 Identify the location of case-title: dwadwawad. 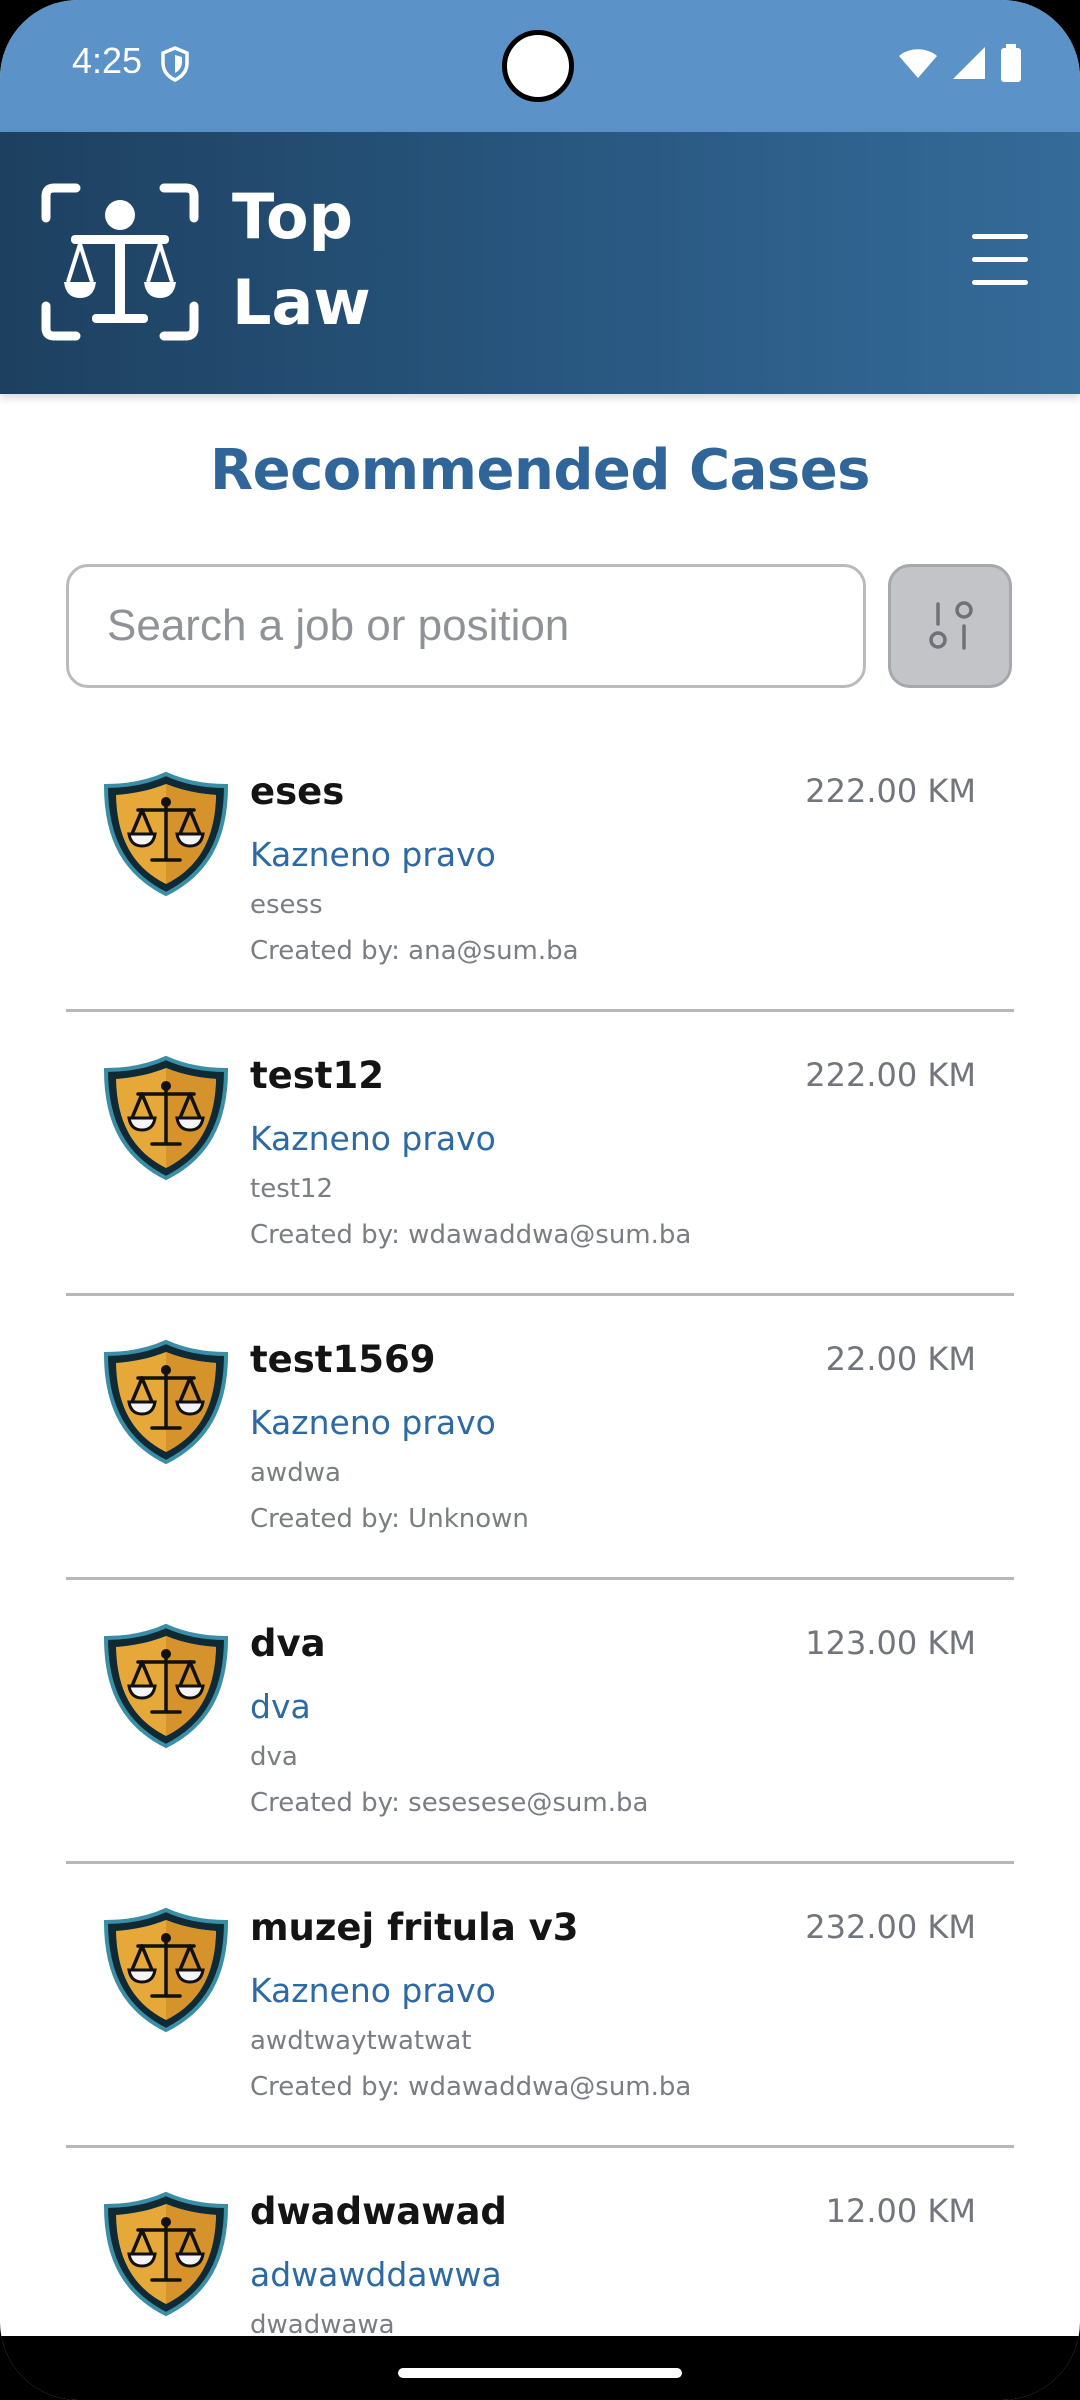
(378, 2211).